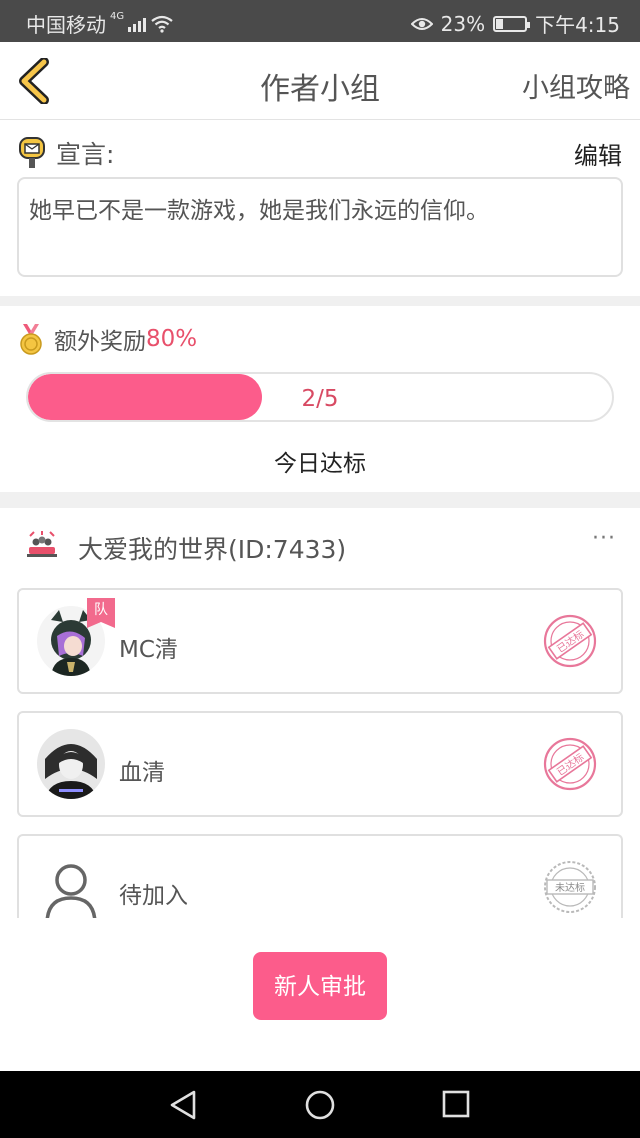 This screenshot has height=1138, width=640. I want to click on signal-icon, so click(137, 24).